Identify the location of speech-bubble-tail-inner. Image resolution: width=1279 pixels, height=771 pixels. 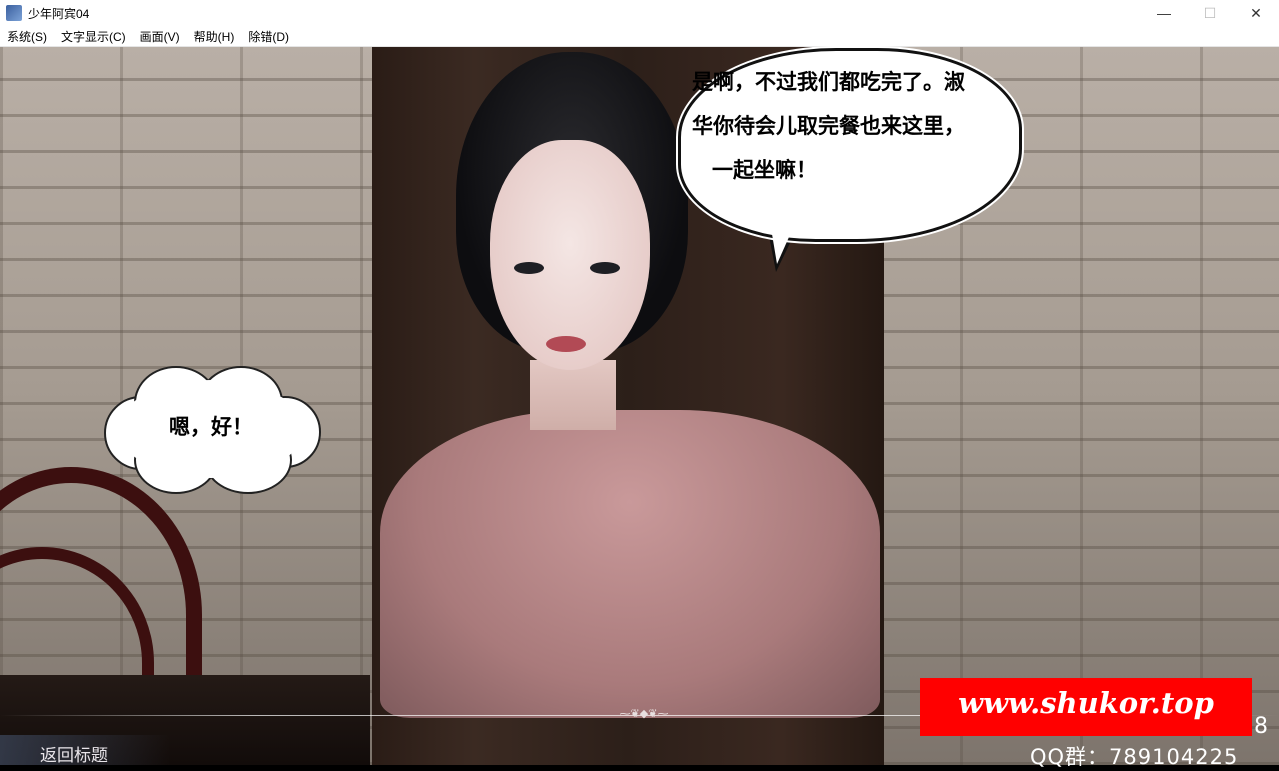
(784, 237).